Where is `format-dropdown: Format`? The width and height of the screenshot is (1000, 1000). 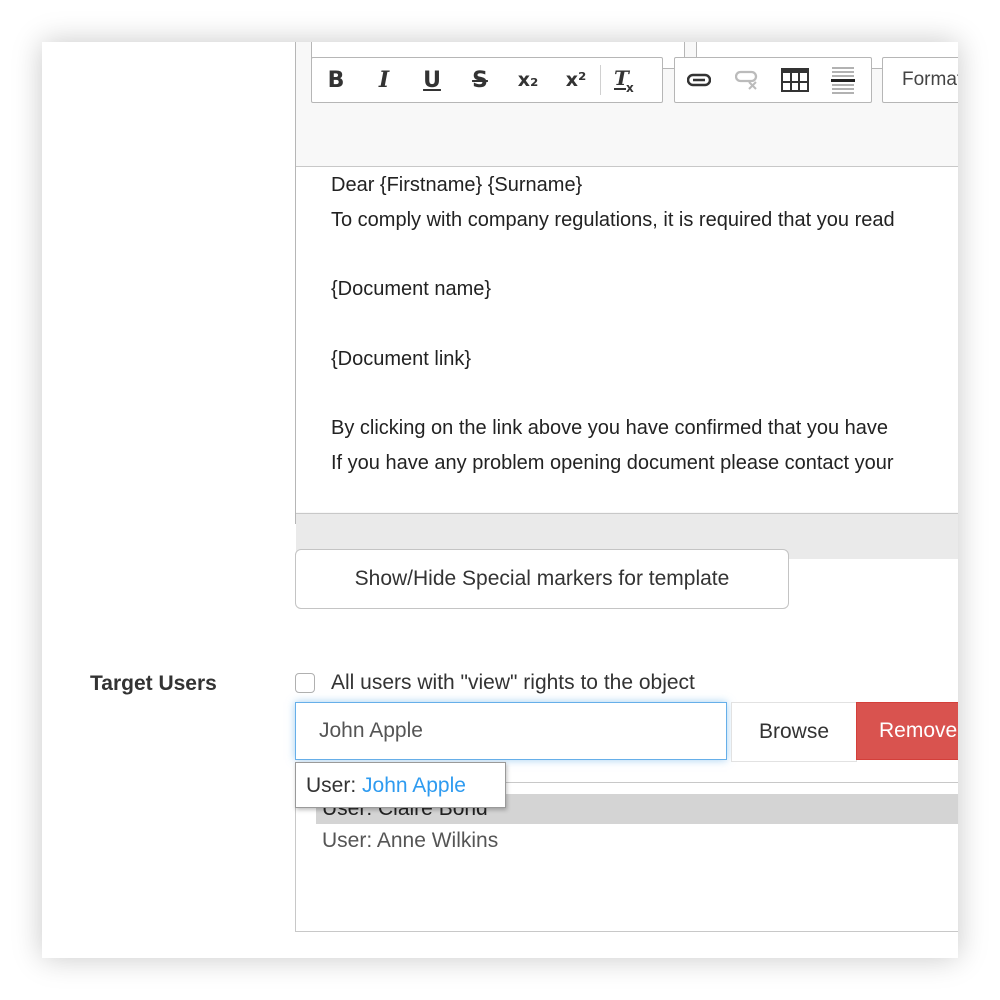
format-dropdown: Format is located at coordinates (920, 80).